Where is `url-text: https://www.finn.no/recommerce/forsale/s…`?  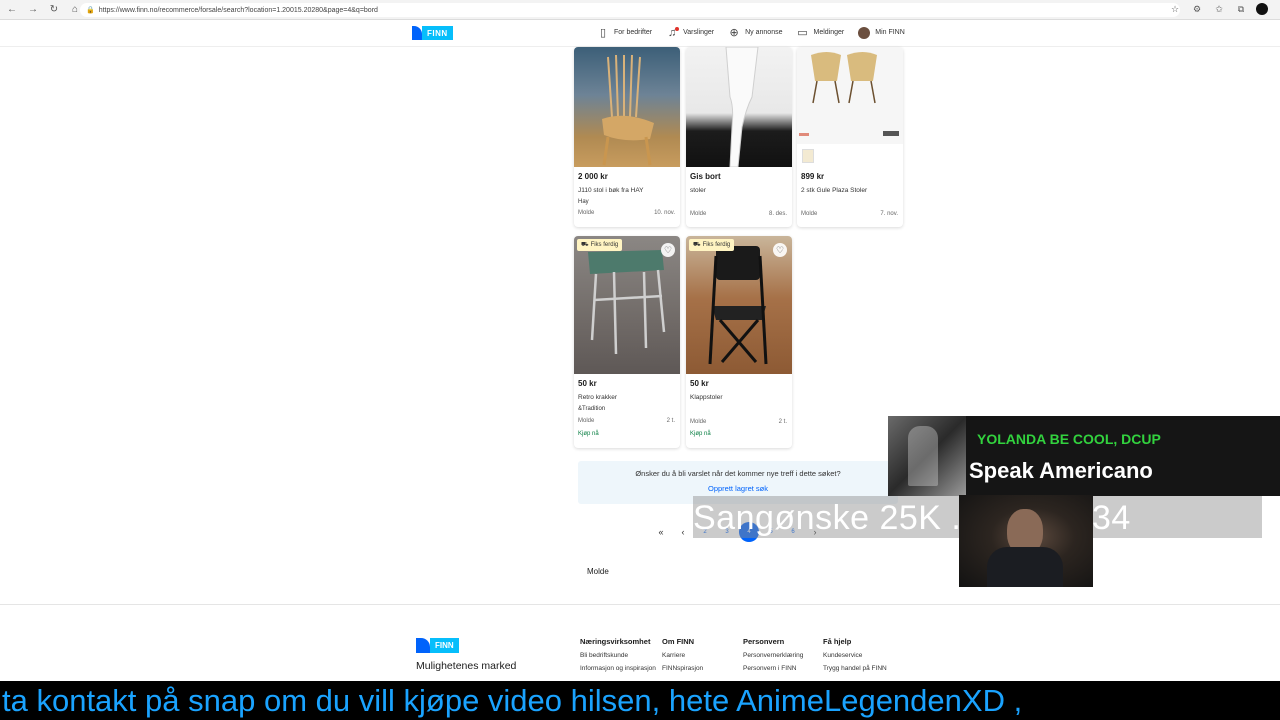 url-text: https://www.finn.no/recommerce/forsale/s… is located at coordinates (238, 10).